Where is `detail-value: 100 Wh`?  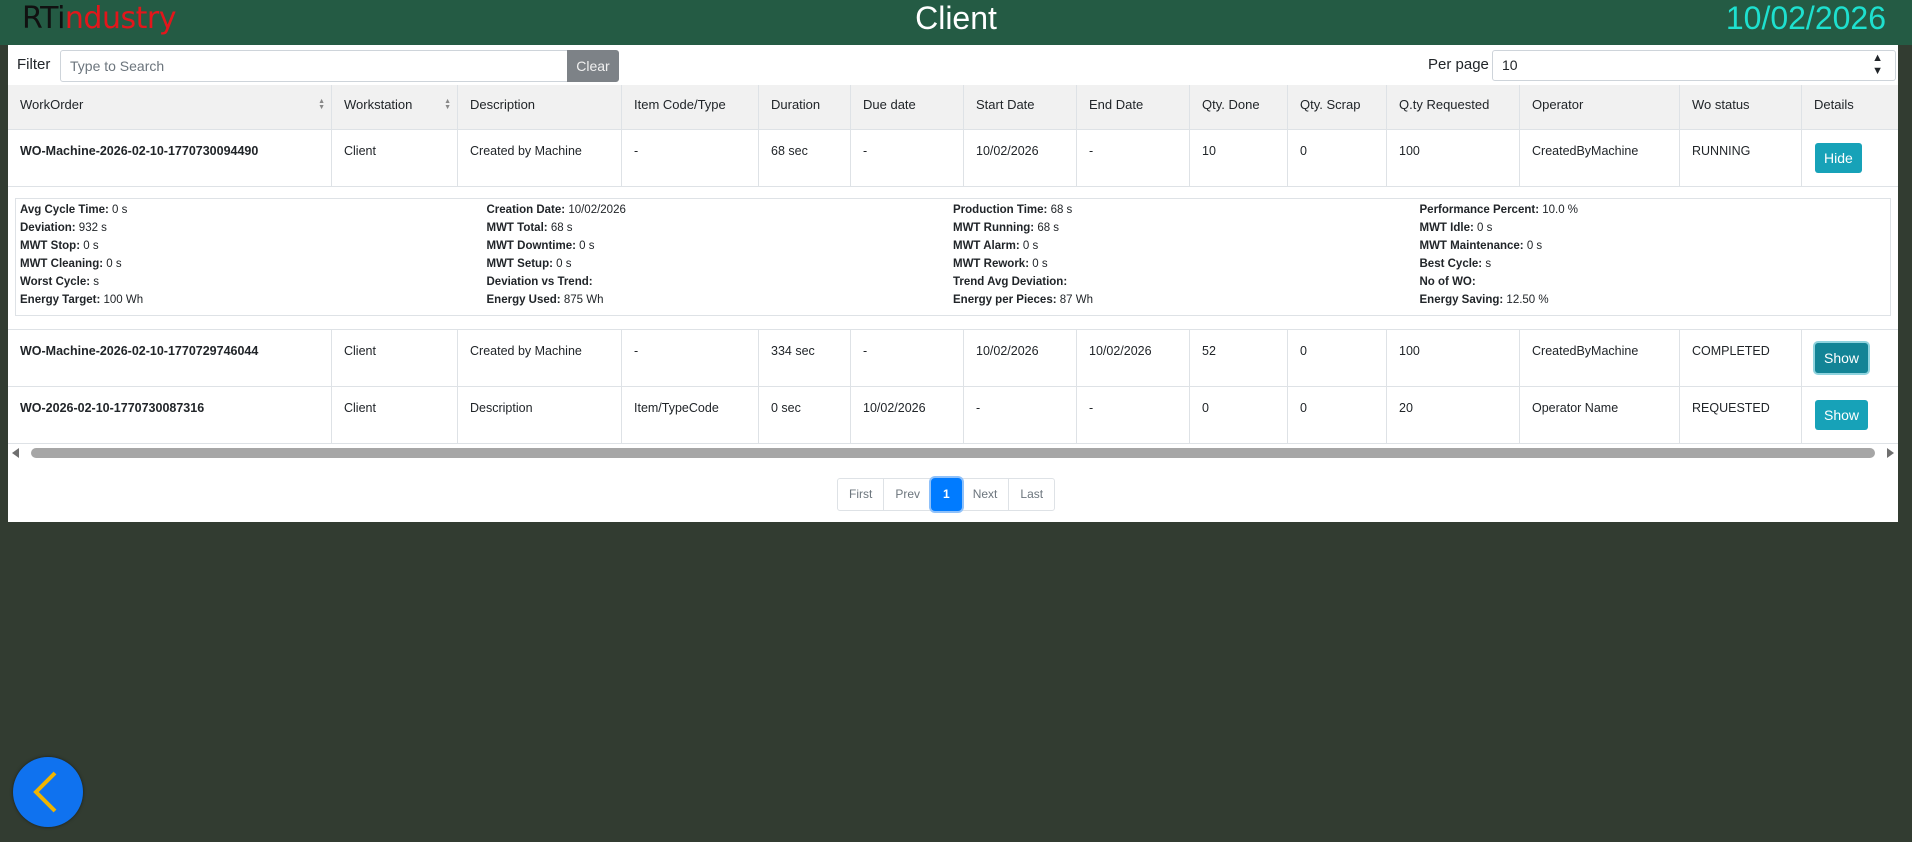 detail-value: 100 Wh is located at coordinates (123, 300).